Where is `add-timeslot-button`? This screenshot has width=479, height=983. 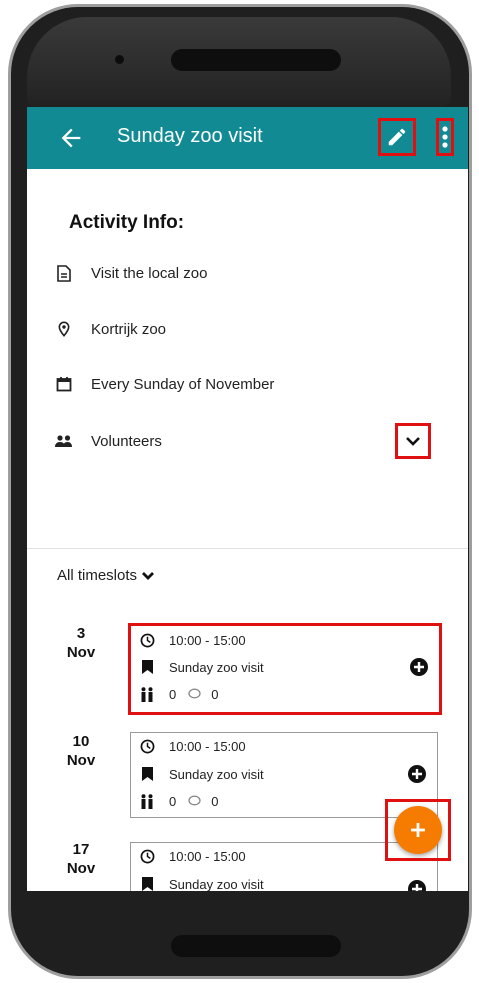
add-timeslot-button is located at coordinates (418, 830).